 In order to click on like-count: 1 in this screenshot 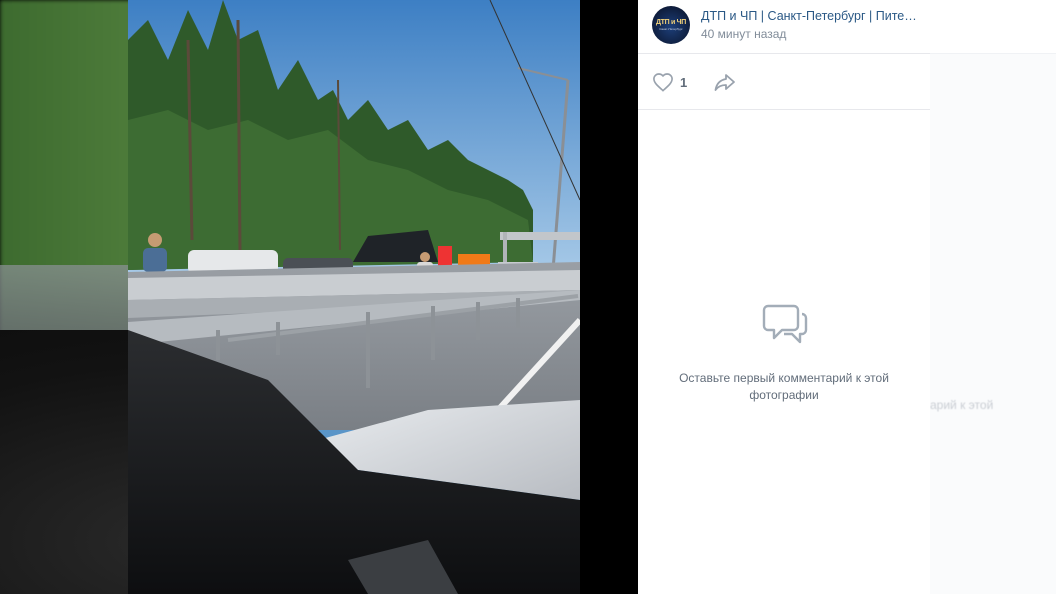, I will do `click(684, 82)`.